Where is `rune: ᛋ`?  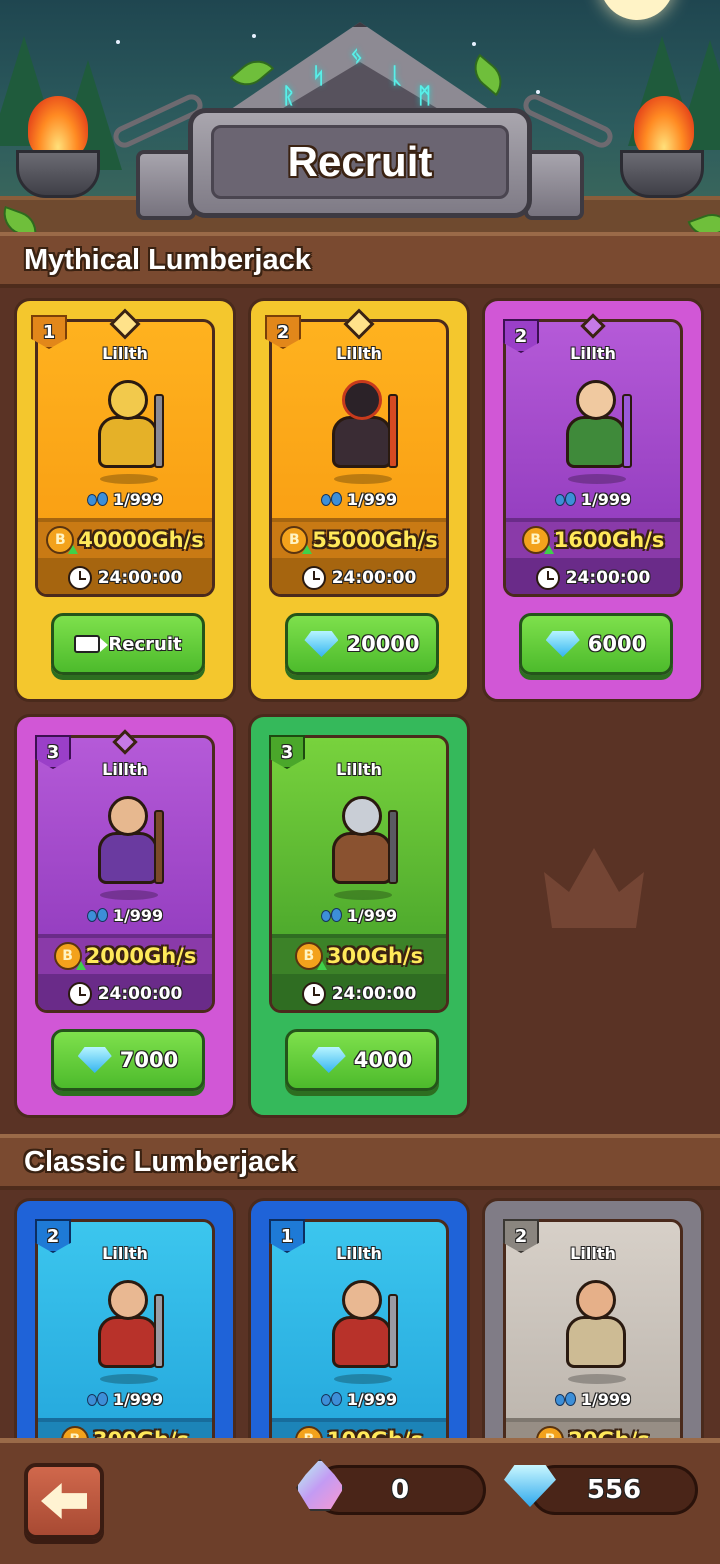
rune: ᛋ is located at coordinates (319, 76).